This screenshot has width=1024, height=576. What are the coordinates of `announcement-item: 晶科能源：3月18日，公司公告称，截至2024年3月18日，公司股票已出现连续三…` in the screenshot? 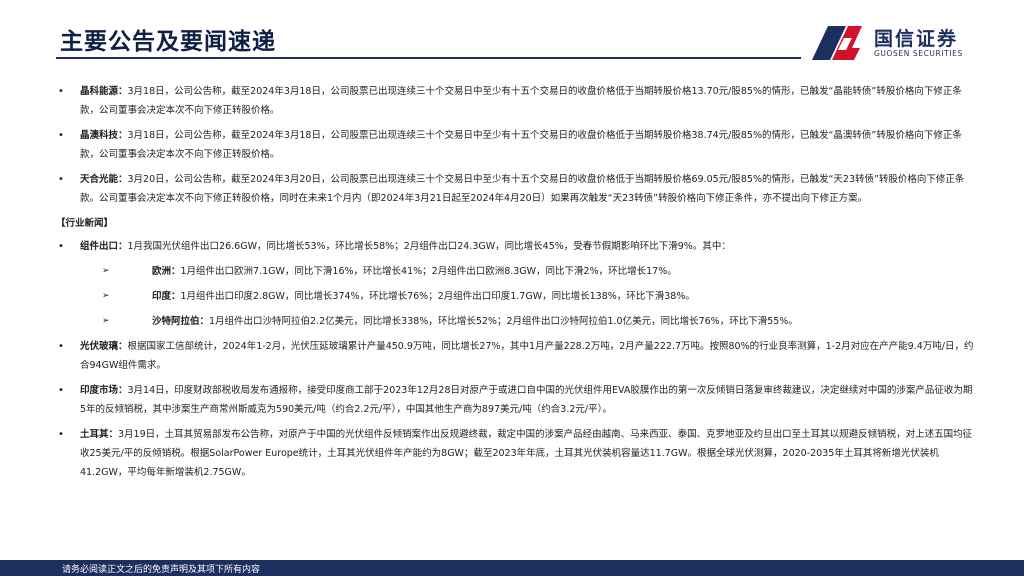 It's located at (517, 101).